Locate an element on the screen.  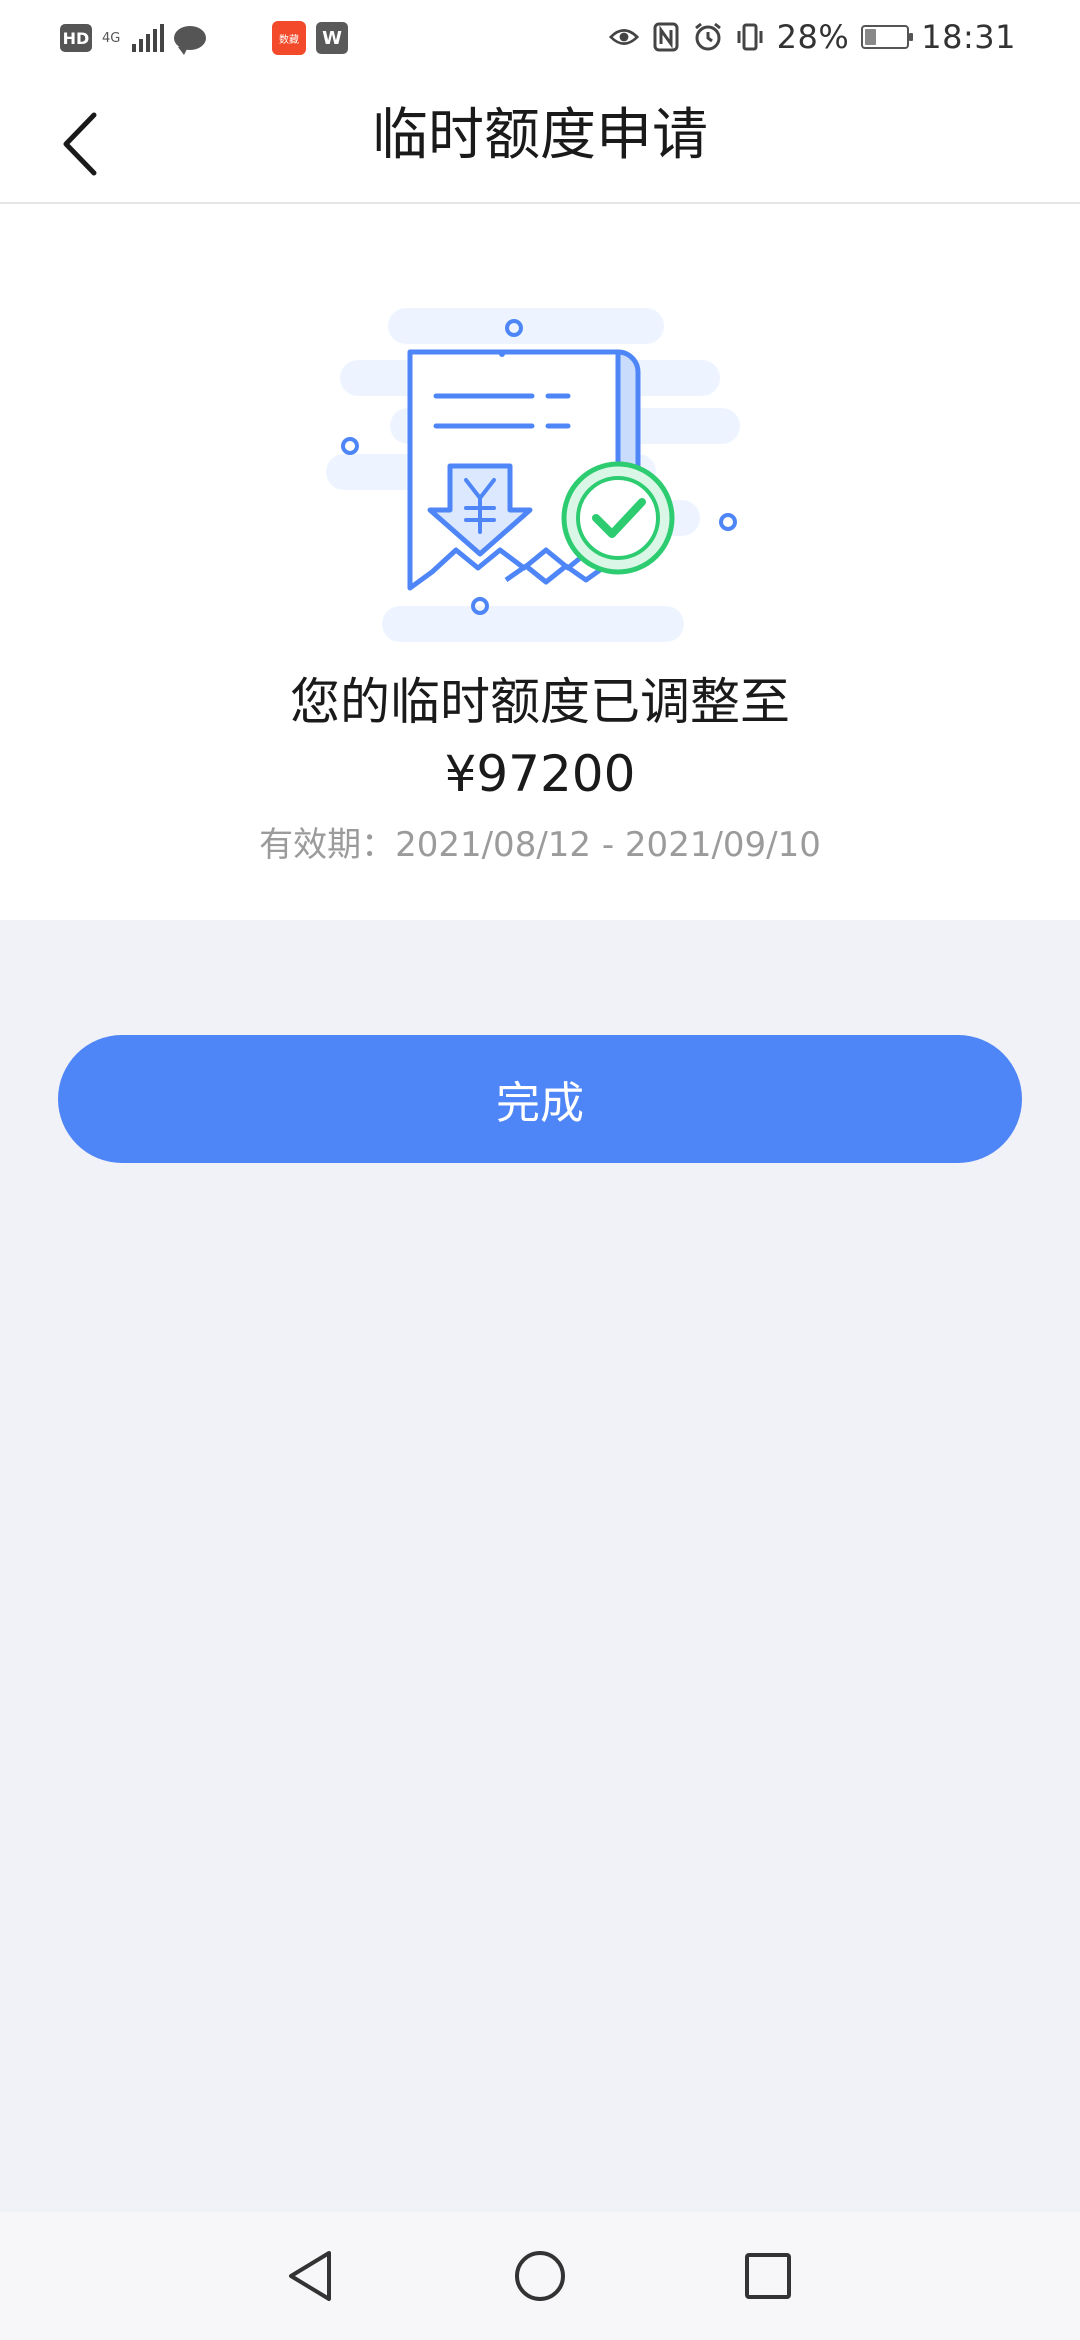
result-title: 您的临时额度已调整至 is located at coordinates (540, 702).